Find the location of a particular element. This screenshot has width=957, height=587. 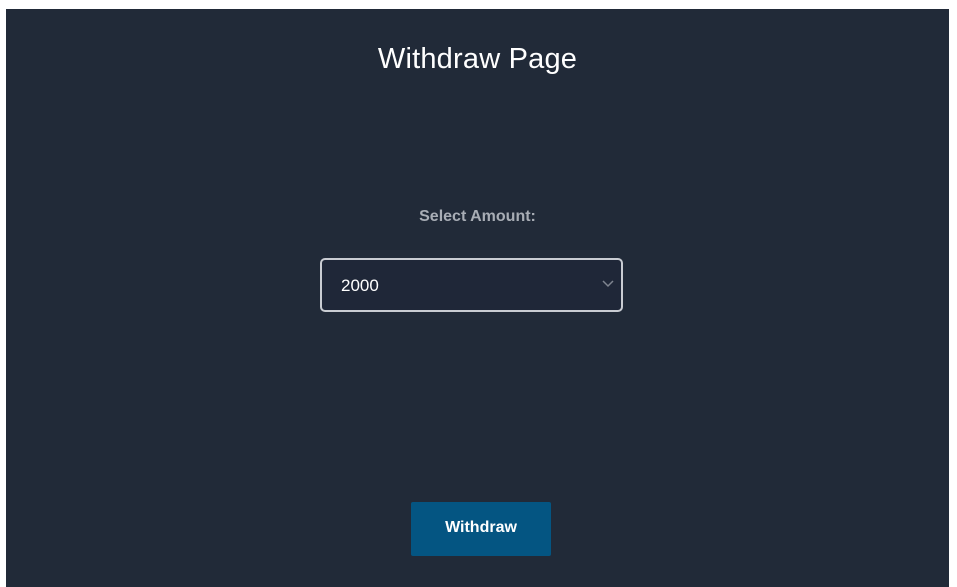

amount-selected-value: 2000 is located at coordinates (360, 285).